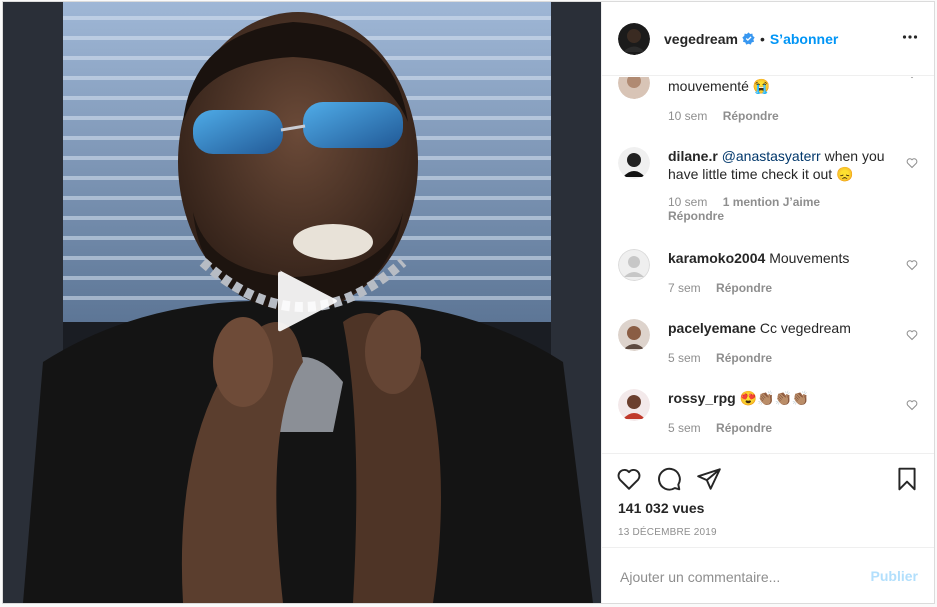  Describe the element at coordinates (701, 39) in the screenshot. I see `author-username: vegedream` at that location.